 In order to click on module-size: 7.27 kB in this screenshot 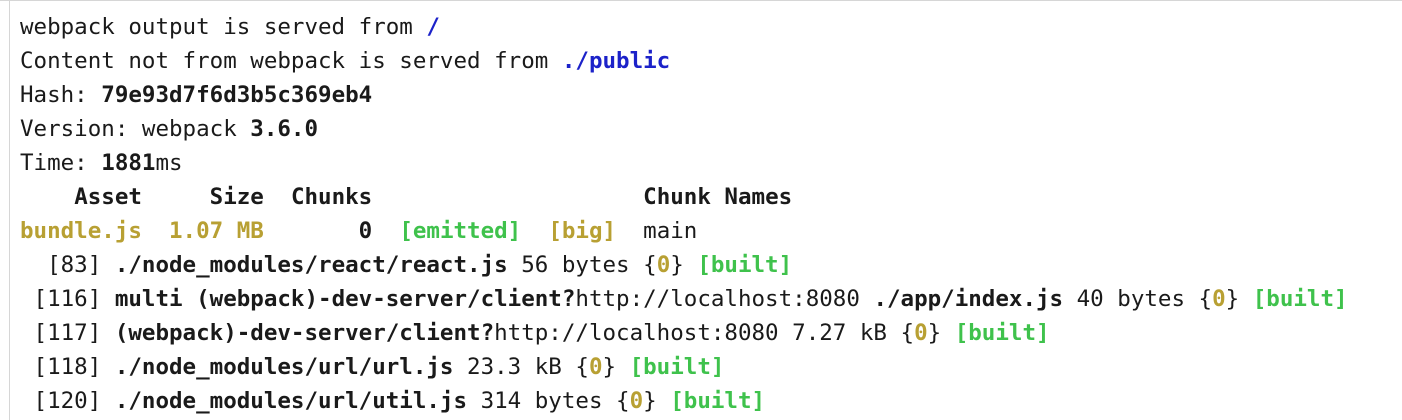, I will do `click(839, 333)`.